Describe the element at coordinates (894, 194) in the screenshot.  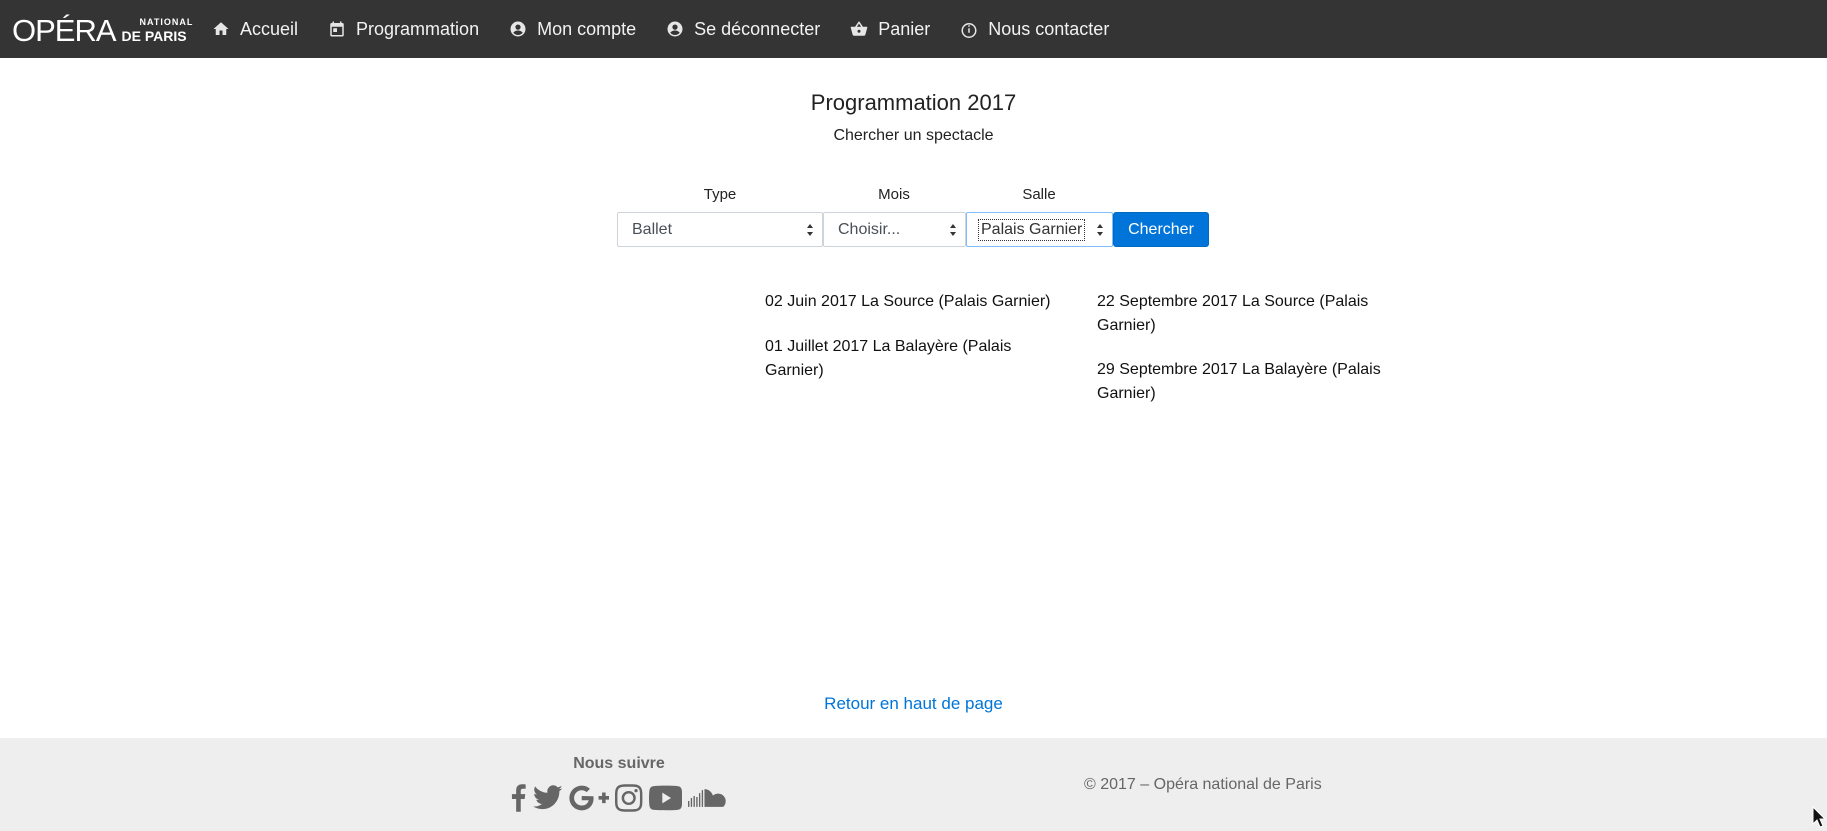
I see `mois-label: Mois` at that location.